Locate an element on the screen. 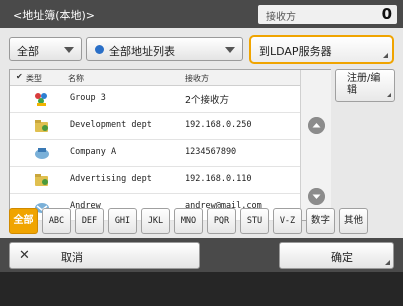  ok-button: 确定 is located at coordinates (336, 255).